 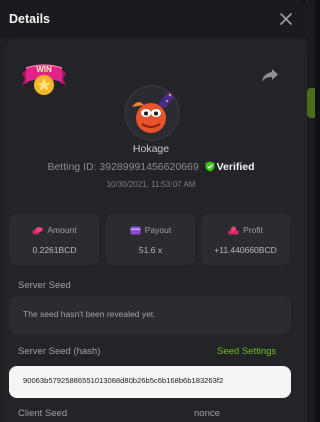 What do you see at coordinates (233, 230) in the screenshot?
I see `profit-icon` at bounding box center [233, 230].